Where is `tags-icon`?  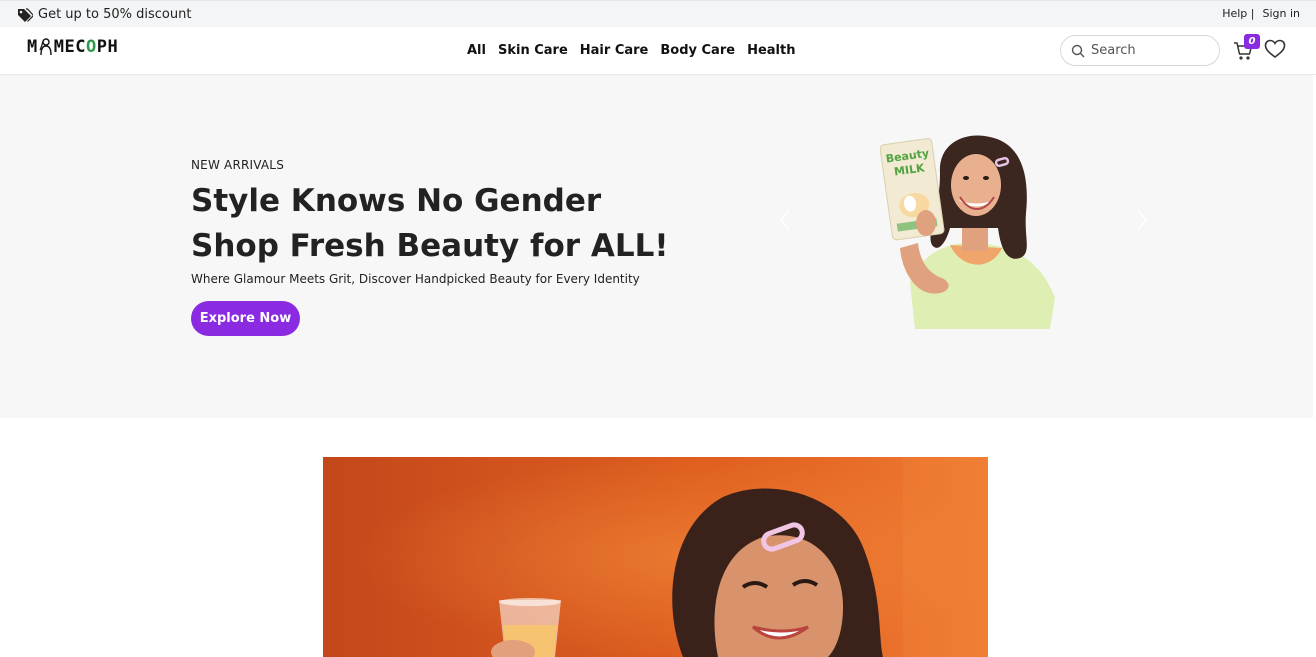 tags-icon is located at coordinates (25, 14).